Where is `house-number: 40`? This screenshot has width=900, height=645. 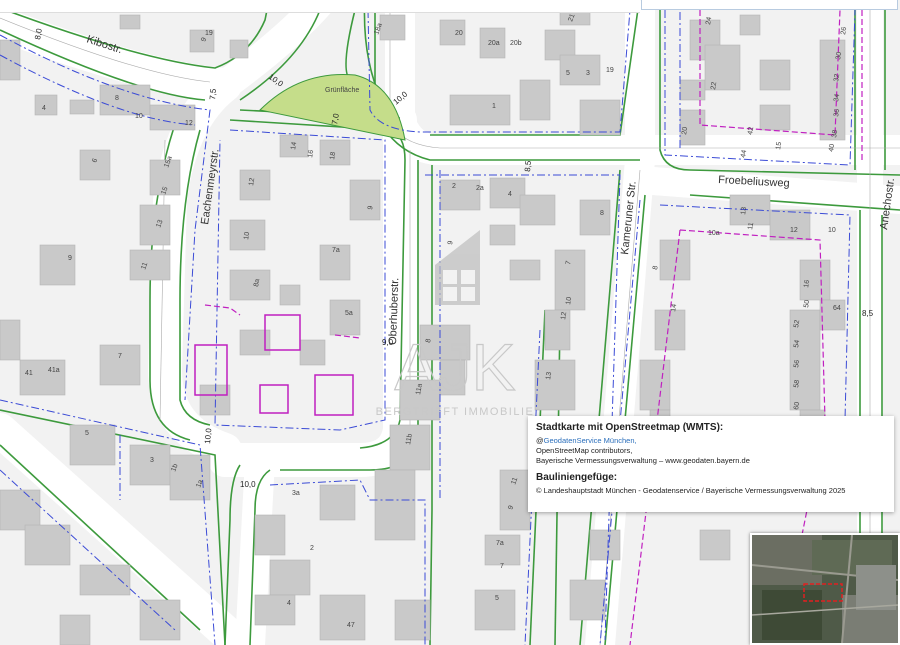
house-number: 40 is located at coordinates (832, 147).